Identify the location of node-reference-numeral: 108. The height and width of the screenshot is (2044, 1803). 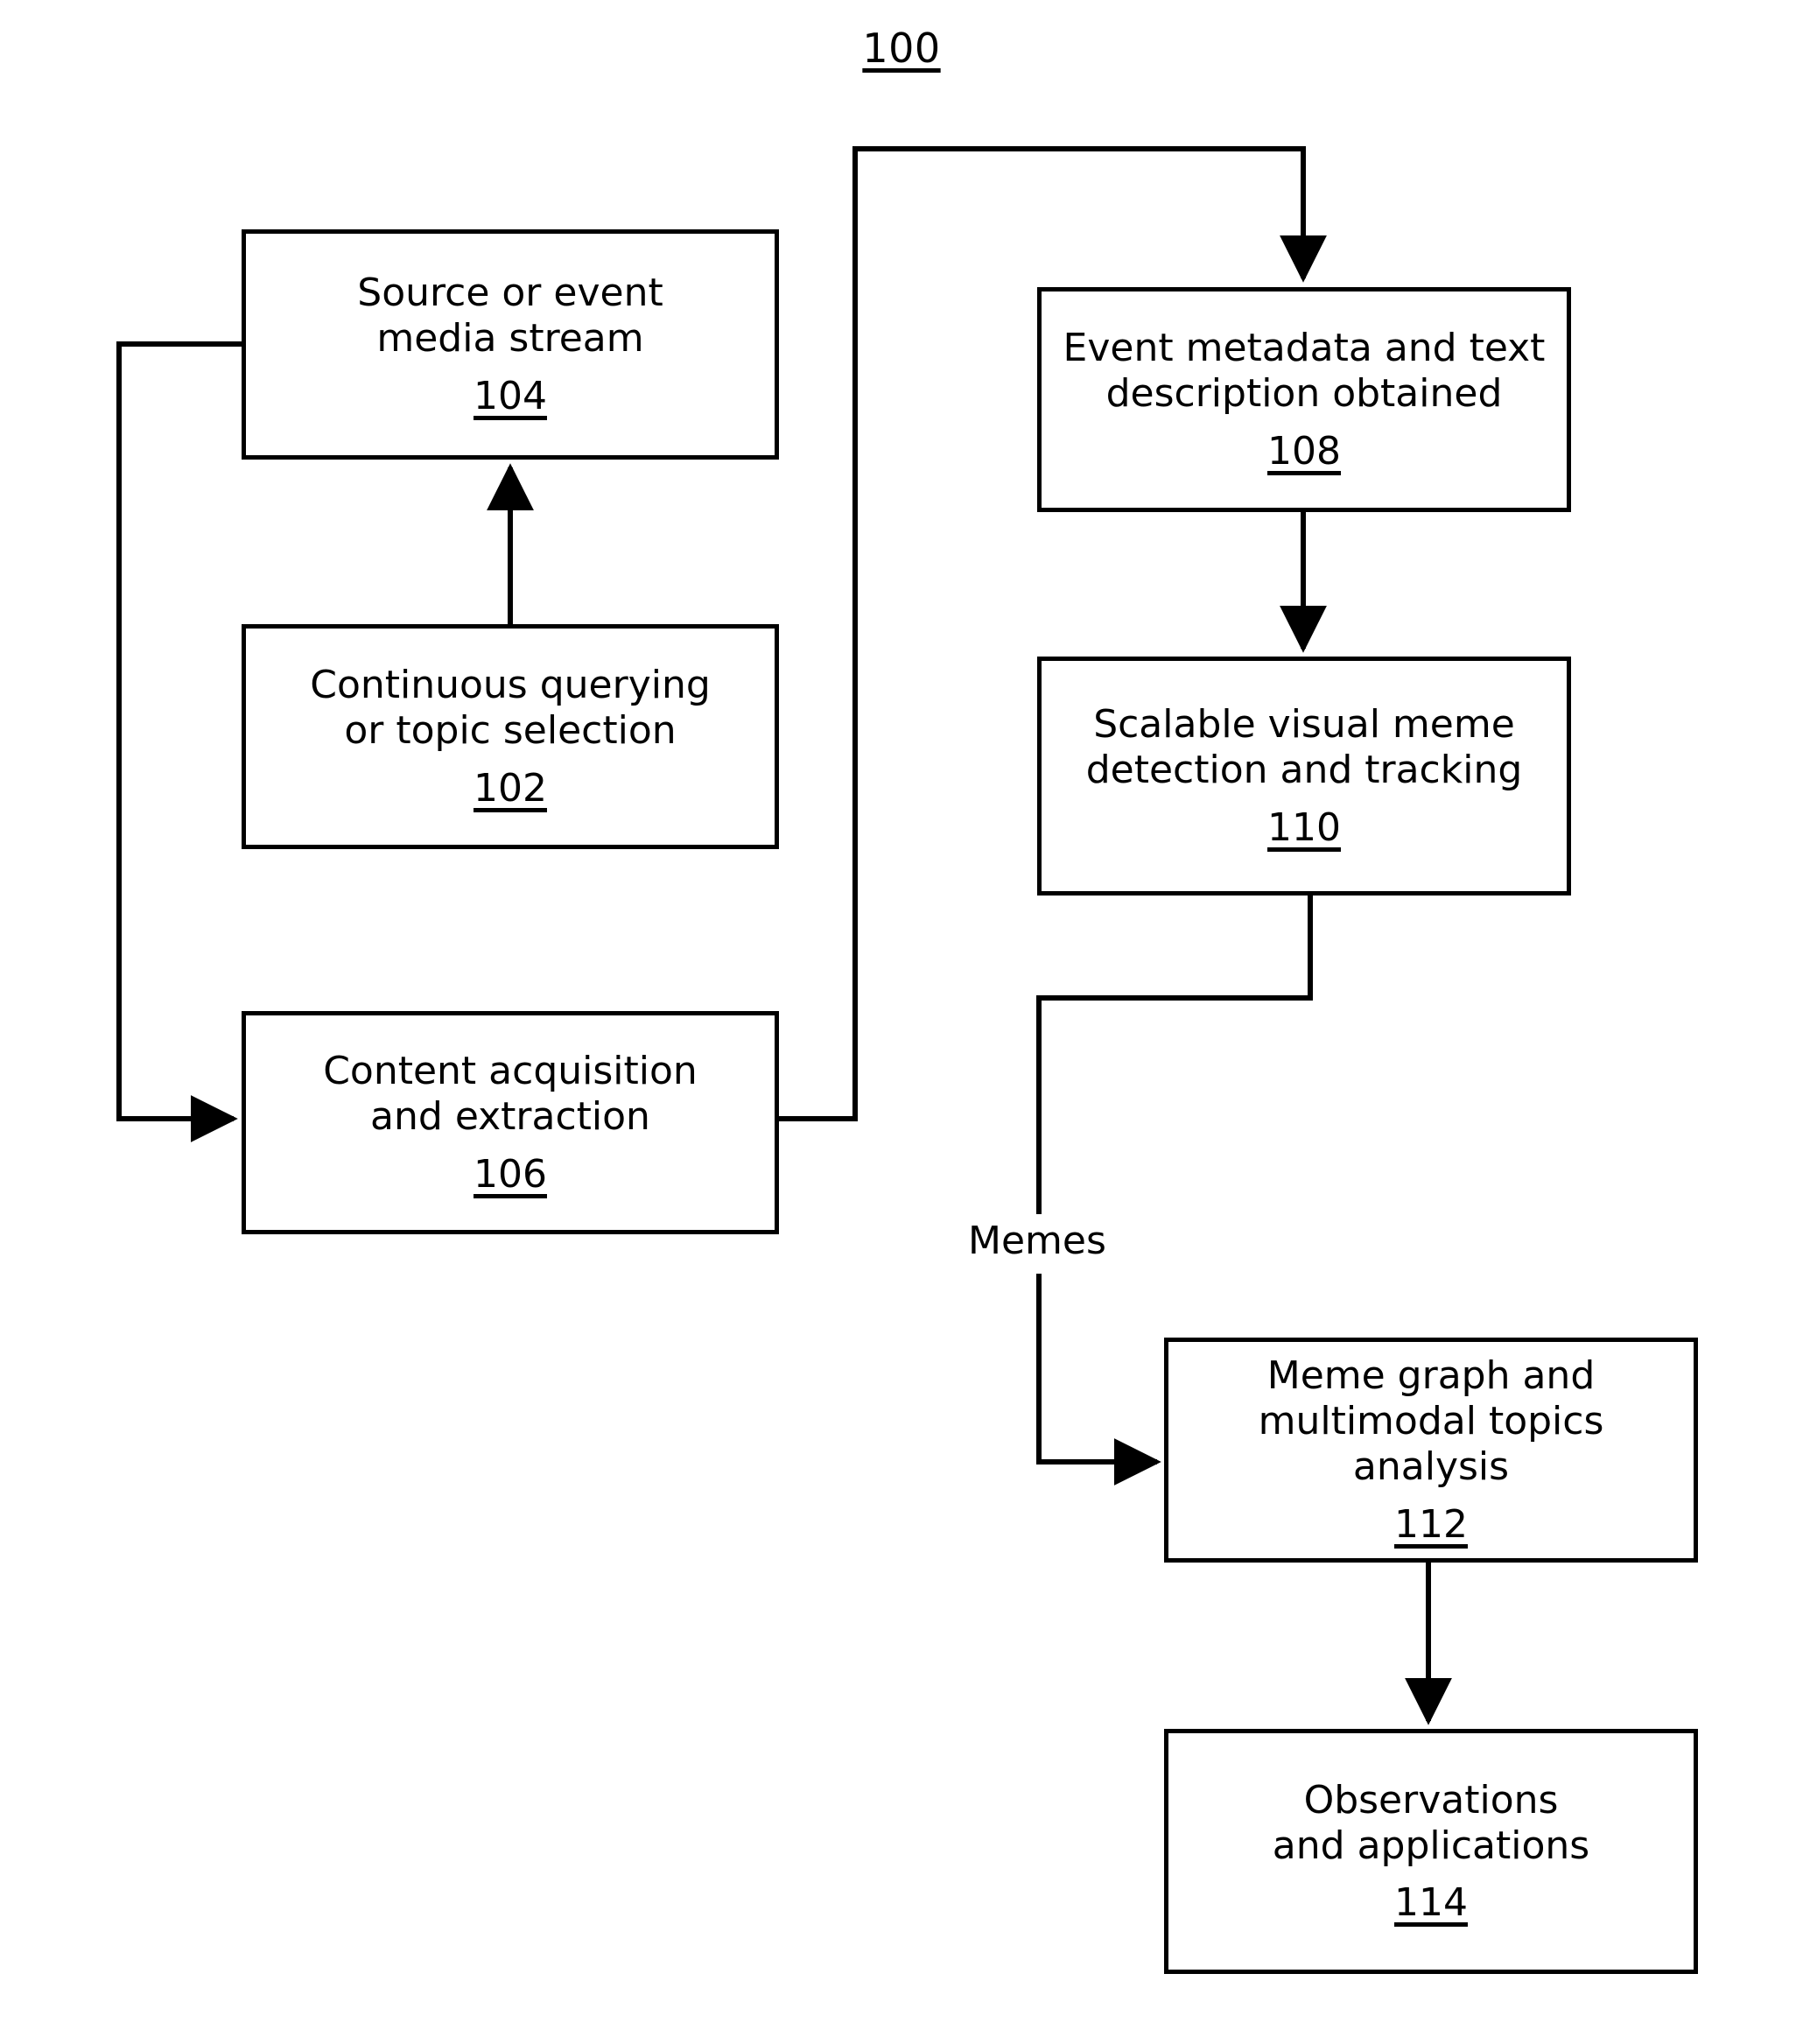
(1304, 451).